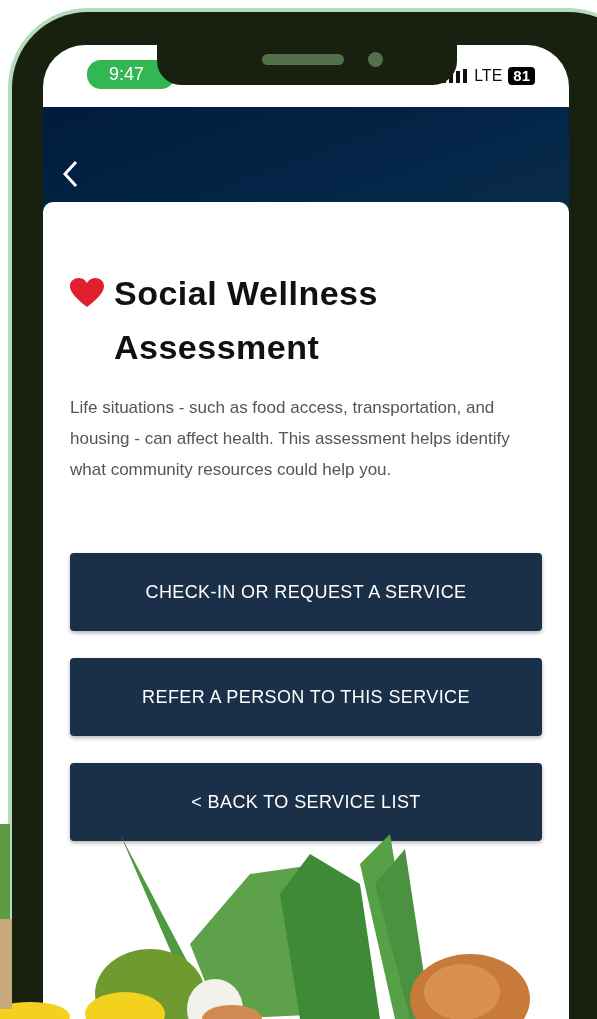 Image resolution: width=597 pixels, height=1019 pixels. Describe the element at coordinates (306, 802) in the screenshot. I see `action-button: < BACK TO SERVICE LIST` at that location.